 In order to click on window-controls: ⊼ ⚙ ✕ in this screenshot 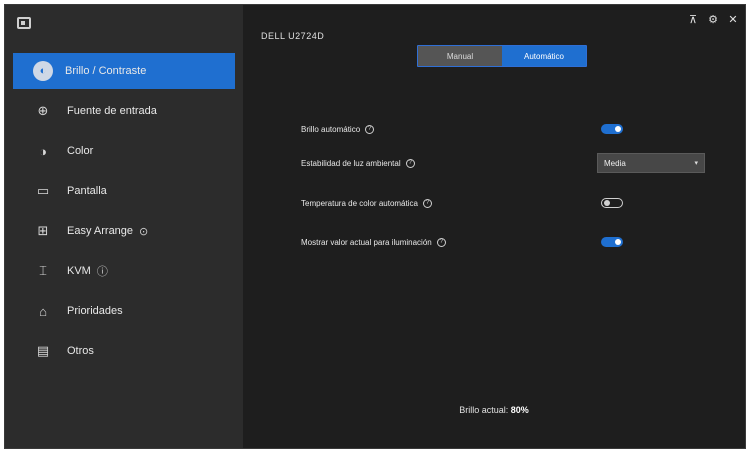, I will do `click(713, 19)`.